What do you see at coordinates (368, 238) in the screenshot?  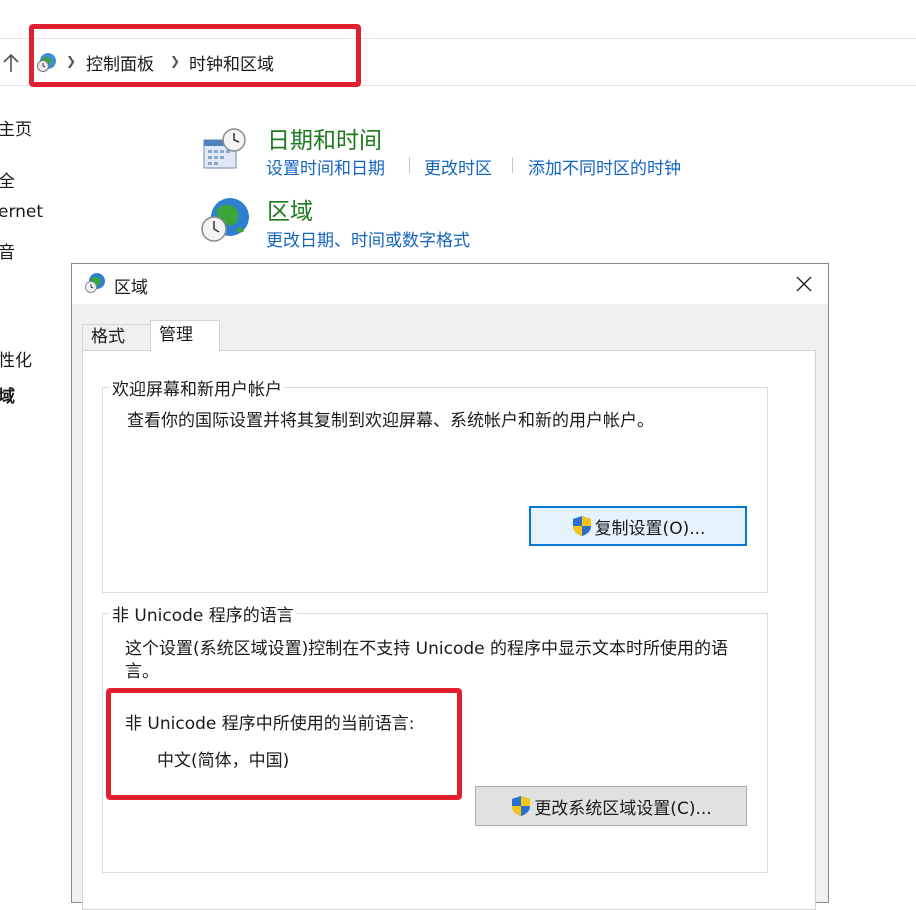 I see `link-change-format: 更改日期、时间或数字格式` at bounding box center [368, 238].